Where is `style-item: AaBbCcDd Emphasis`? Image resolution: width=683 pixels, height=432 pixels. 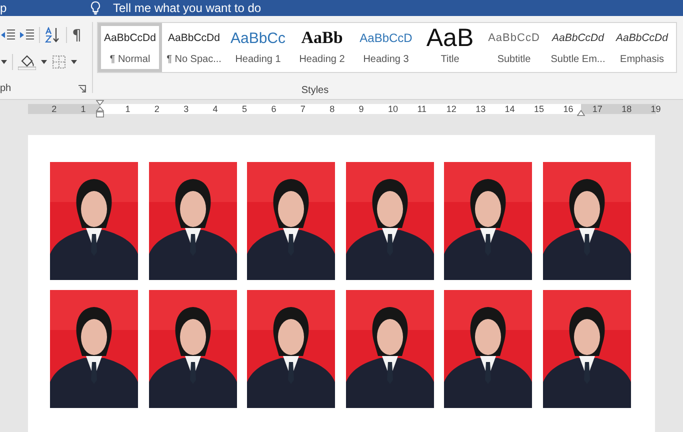 style-item: AaBbCcDd Emphasis is located at coordinates (642, 47).